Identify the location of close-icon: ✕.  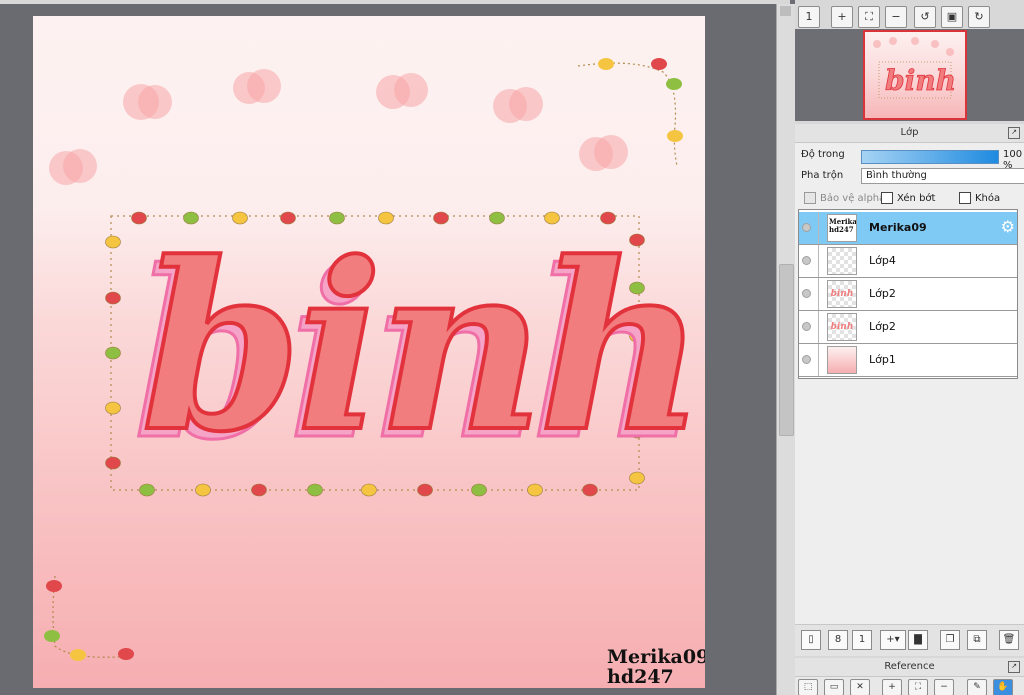
(860, 687).